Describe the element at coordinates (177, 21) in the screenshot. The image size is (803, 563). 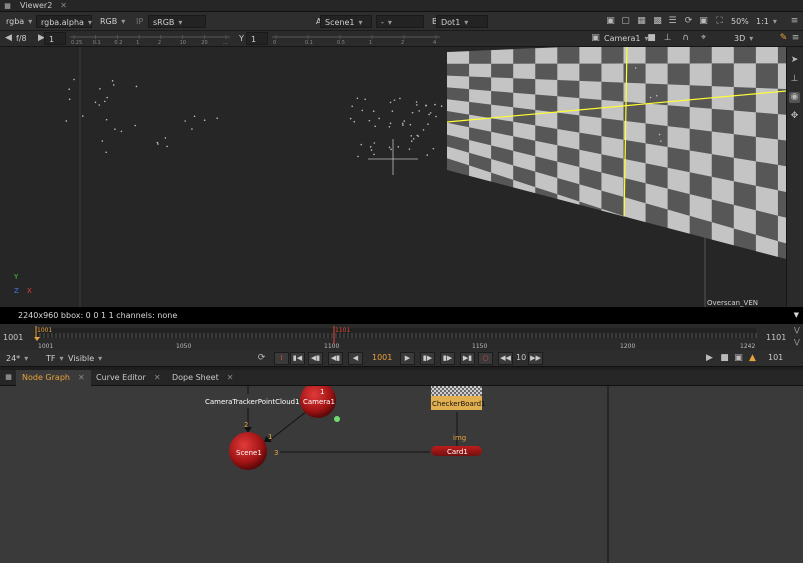
I see `lut-dropdown: sRGB` at that location.